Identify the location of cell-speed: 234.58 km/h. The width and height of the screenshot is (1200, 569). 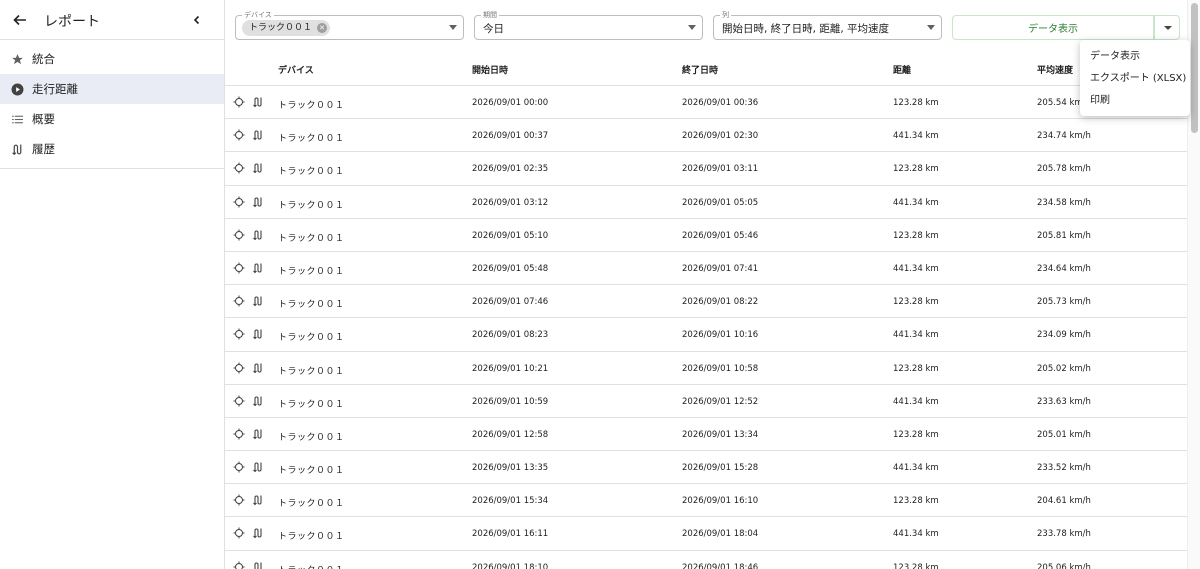
(1064, 202).